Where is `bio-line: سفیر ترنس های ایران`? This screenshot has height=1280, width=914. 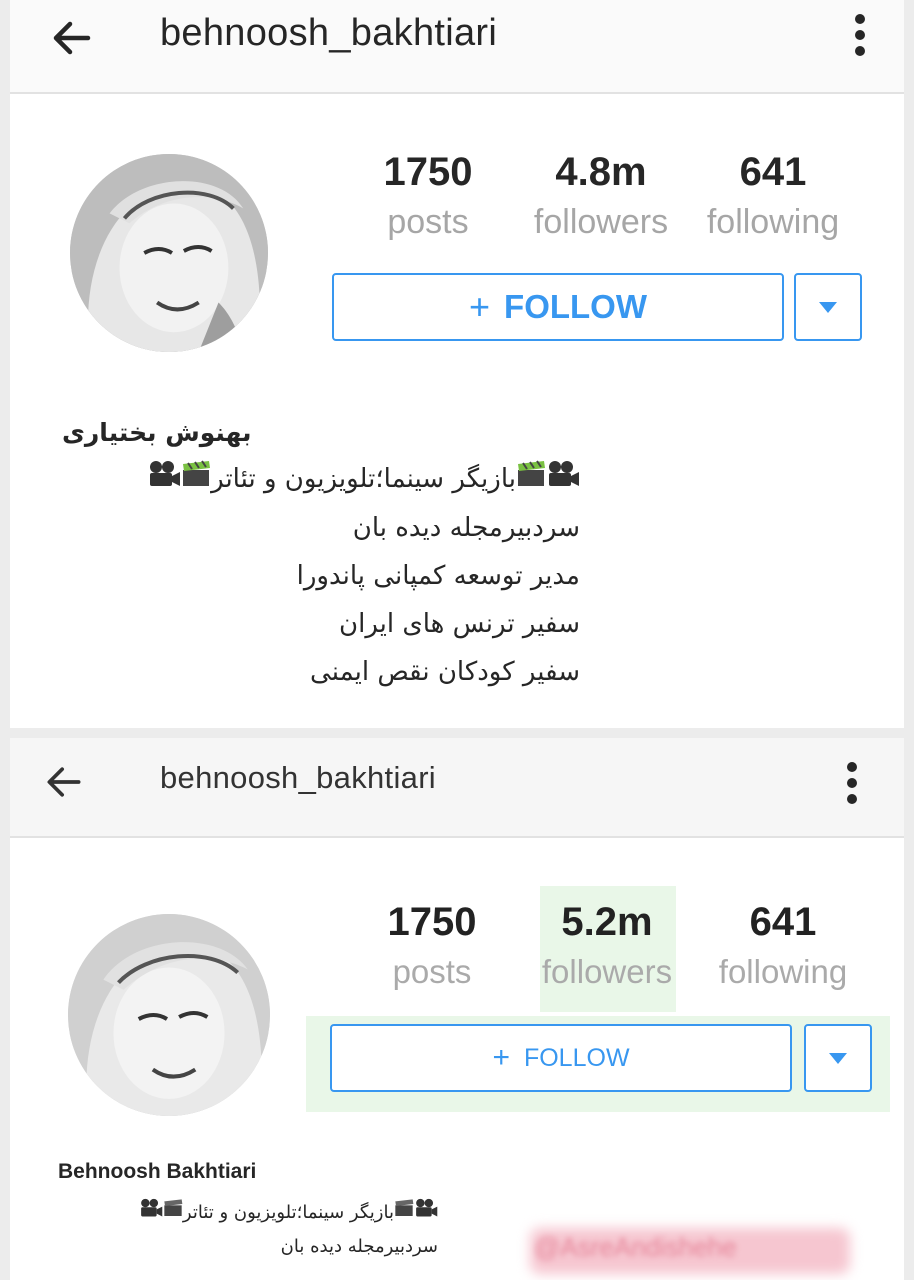 bio-line: سفیر ترنس های ایران is located at coordinates (459, 623).